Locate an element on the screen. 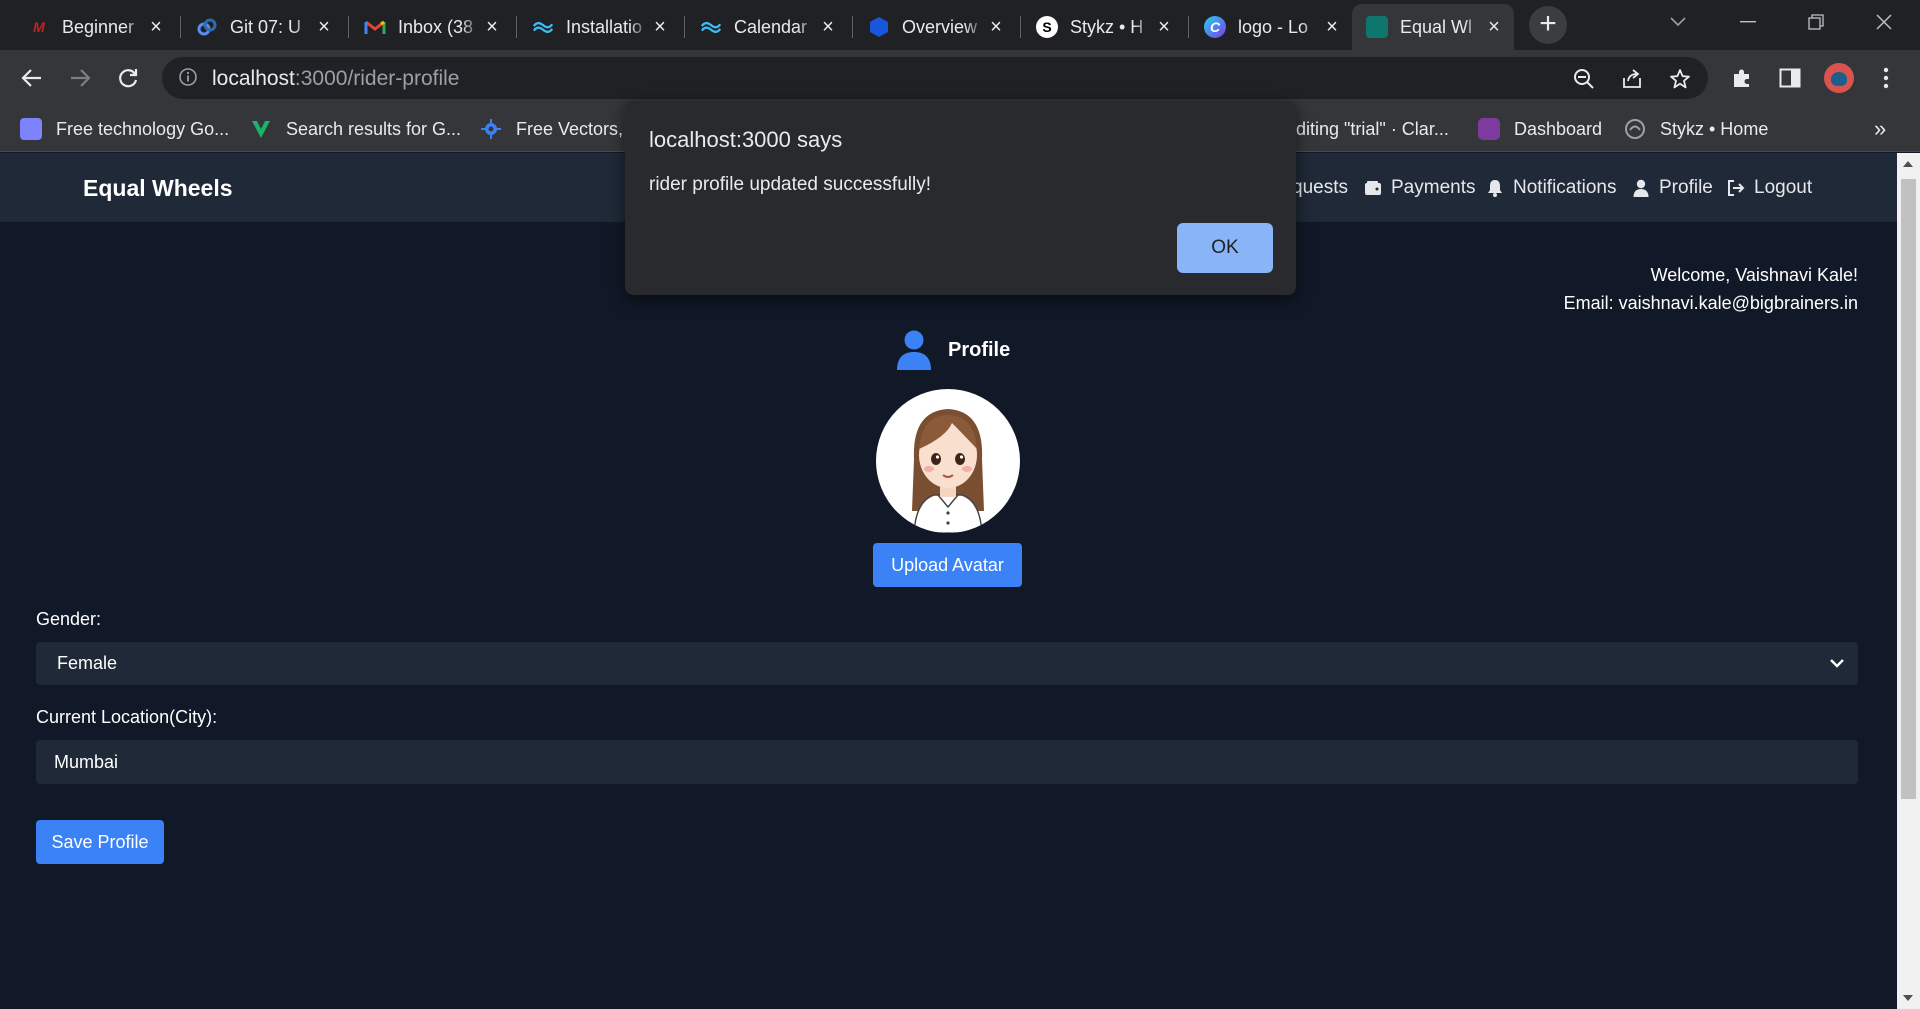  git-link-icon is located at coordinates (207, 27).